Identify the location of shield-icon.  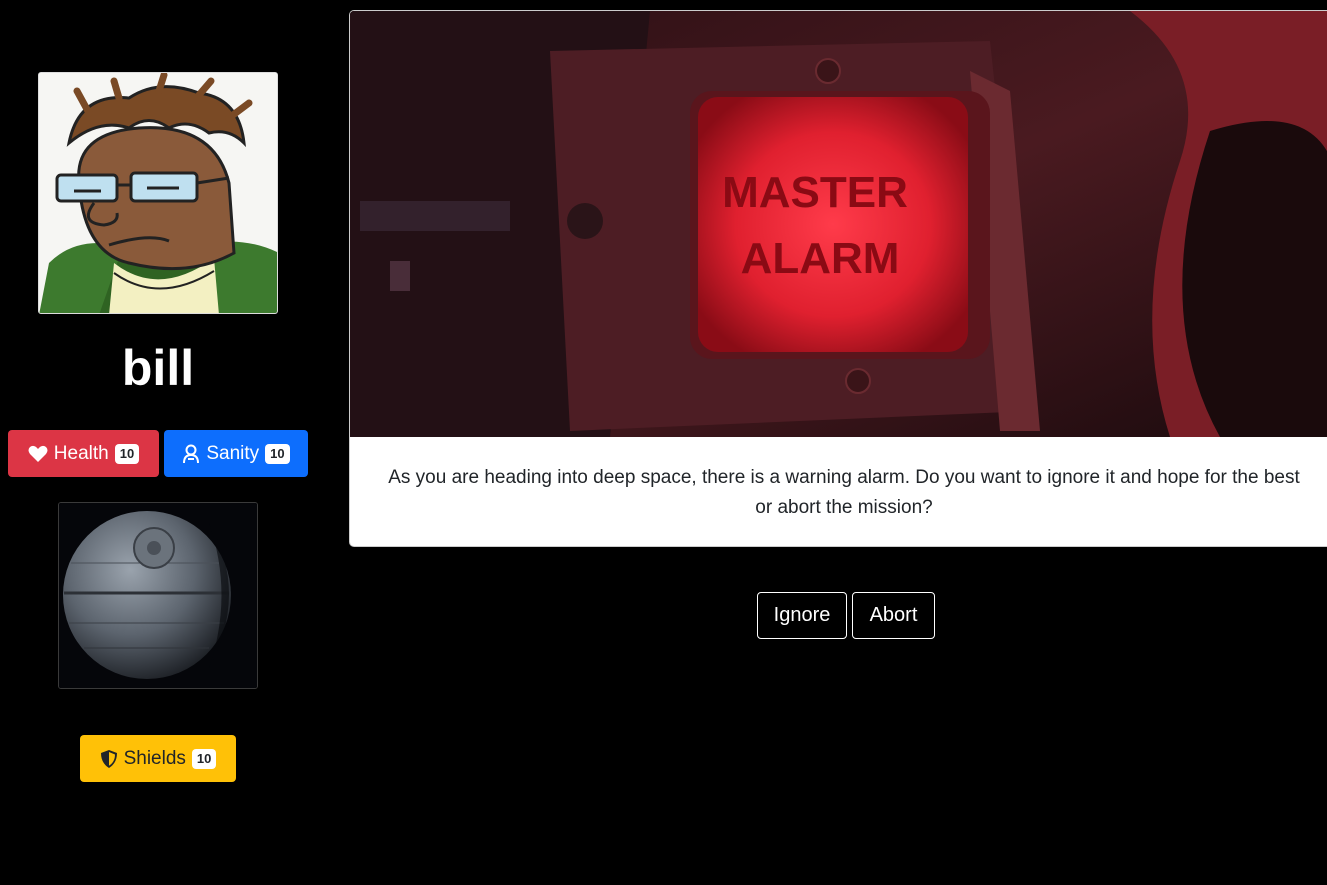
(109, 759).